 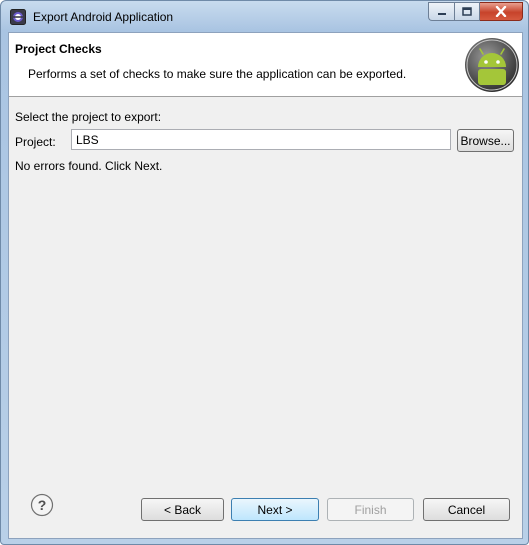 I want to click on android-logo-icon, so click(x=492, y=65).